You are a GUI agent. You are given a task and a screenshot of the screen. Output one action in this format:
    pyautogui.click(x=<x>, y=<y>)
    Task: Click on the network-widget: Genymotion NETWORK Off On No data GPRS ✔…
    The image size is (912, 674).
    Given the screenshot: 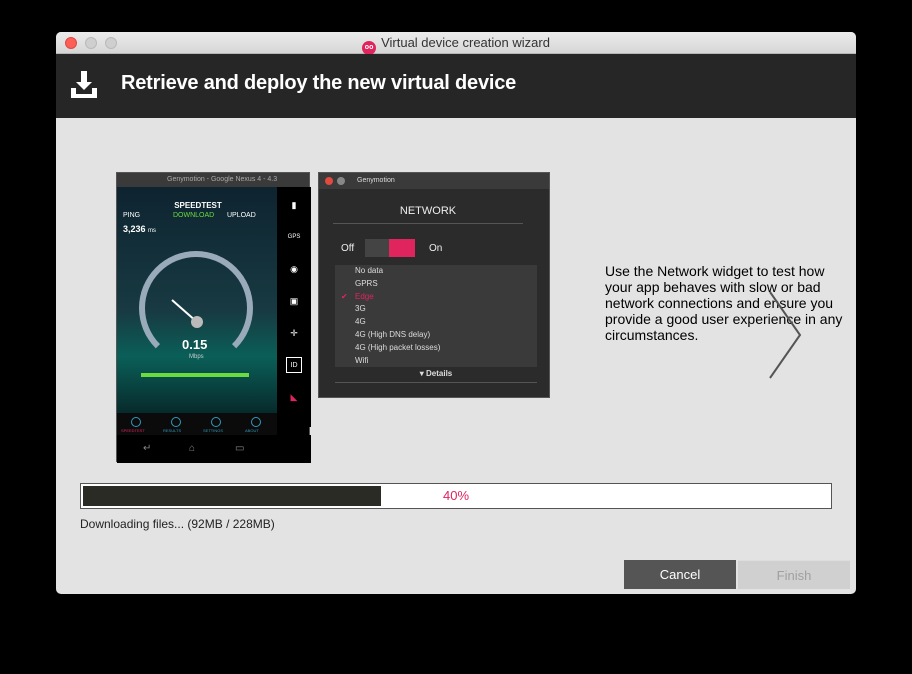 What is the action you would take?
    pyautogui.click(x=434, y=285)
    